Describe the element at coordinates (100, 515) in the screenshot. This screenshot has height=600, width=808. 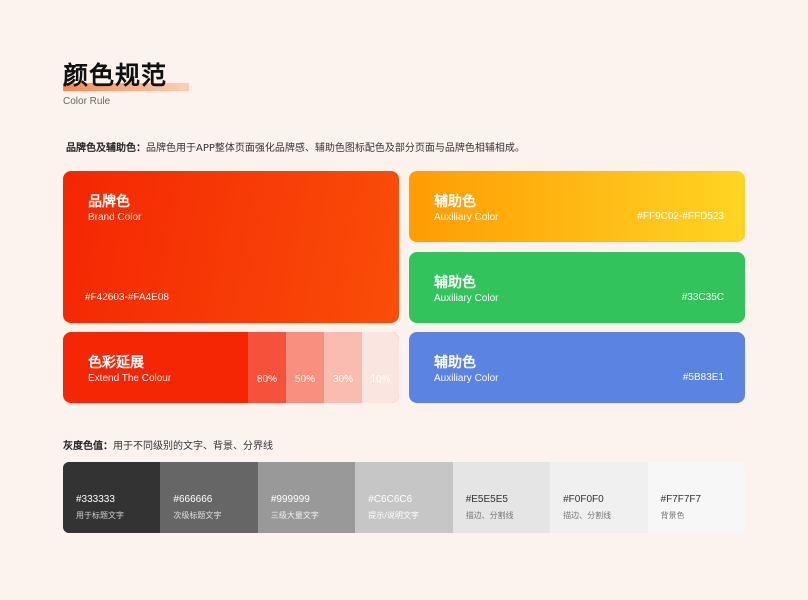
I see `gray-usage: 用于标题文字` at that location.